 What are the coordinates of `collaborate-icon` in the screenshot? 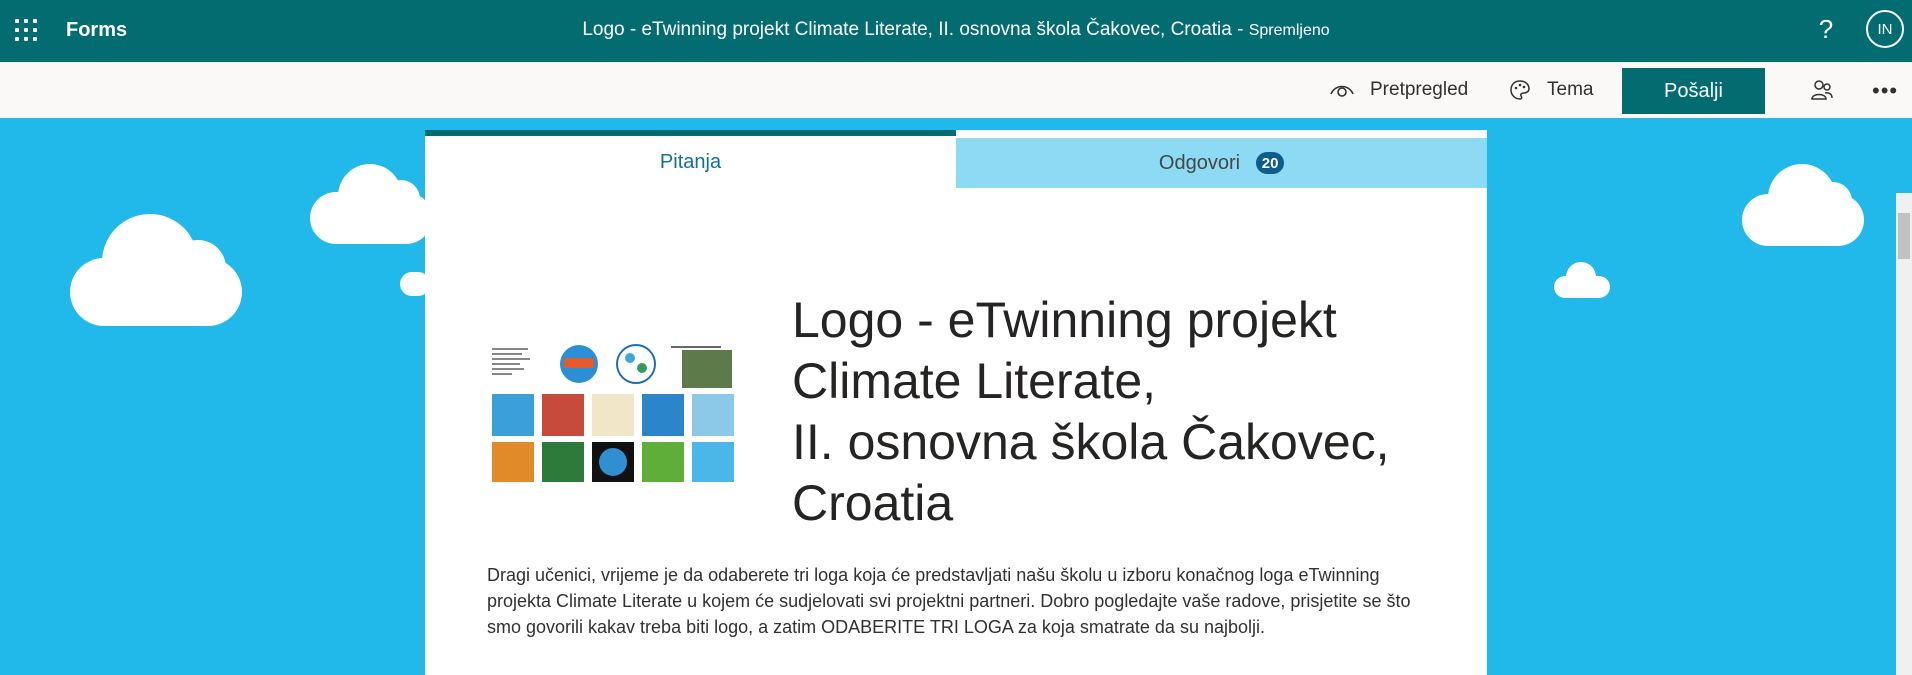 It's located at (1822, 90).